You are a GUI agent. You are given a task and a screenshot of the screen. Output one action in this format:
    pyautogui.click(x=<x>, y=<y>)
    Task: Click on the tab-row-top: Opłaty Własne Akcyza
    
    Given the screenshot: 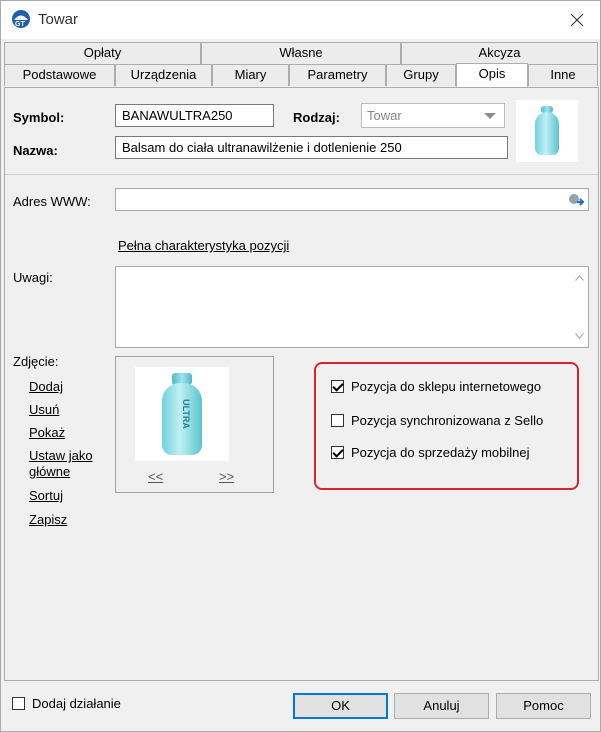 What is the action you would take?
    pyautogui.click(x=301, y=53)
    